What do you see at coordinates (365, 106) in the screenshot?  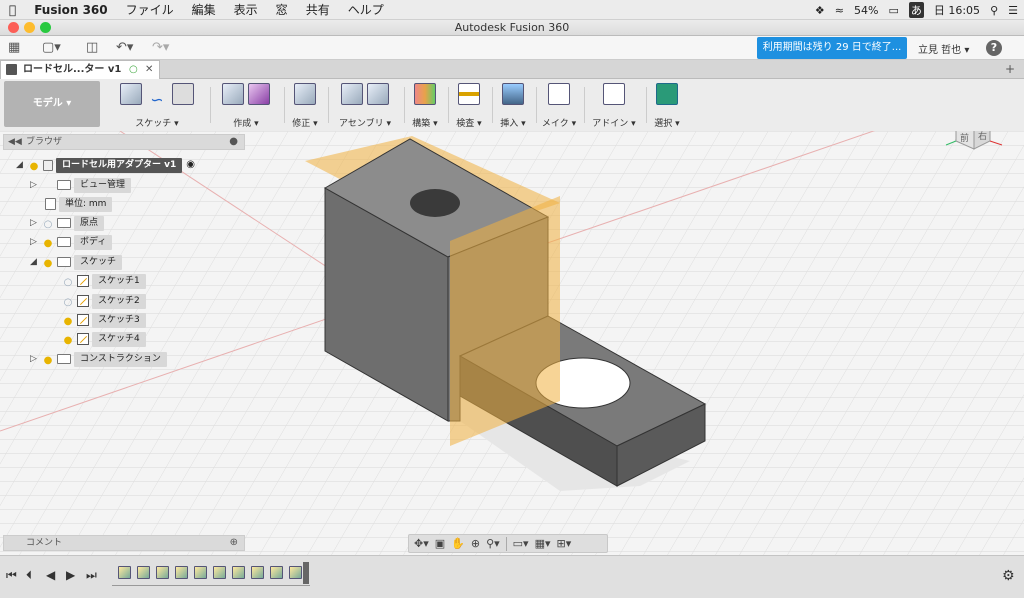 I see `assemble-group: アセンブリ ▾` at bounding box center [365, 106].